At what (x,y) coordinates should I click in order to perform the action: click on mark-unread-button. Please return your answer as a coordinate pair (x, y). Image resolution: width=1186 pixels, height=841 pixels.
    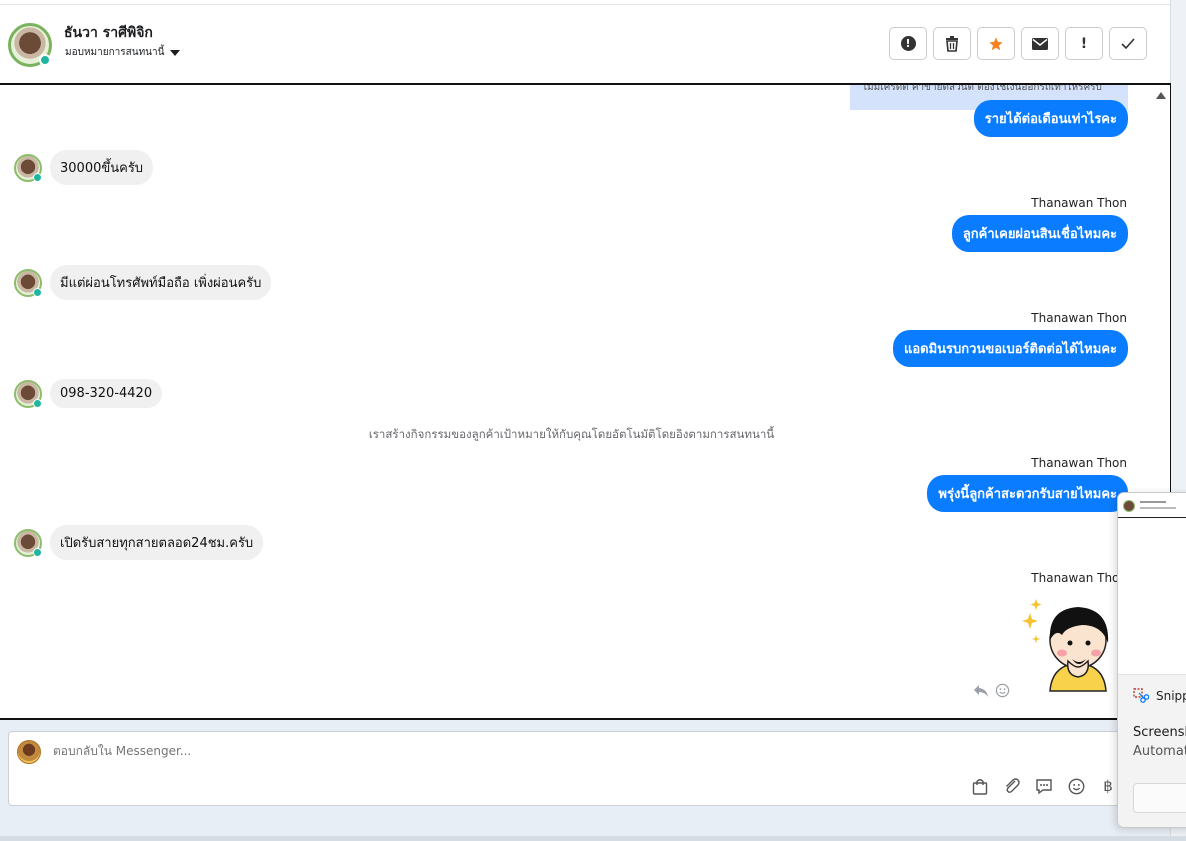
    Looking at the image, I should click on (1040, 43).